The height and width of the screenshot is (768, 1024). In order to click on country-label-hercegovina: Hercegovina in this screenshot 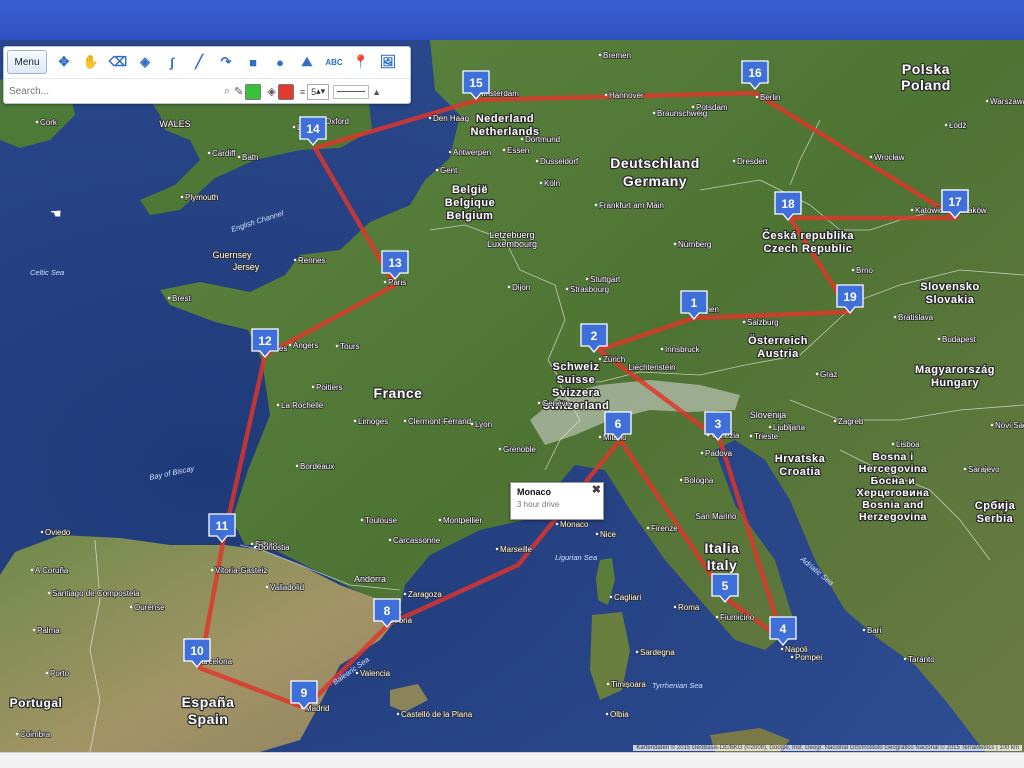, I will do `click(893, 469)`.